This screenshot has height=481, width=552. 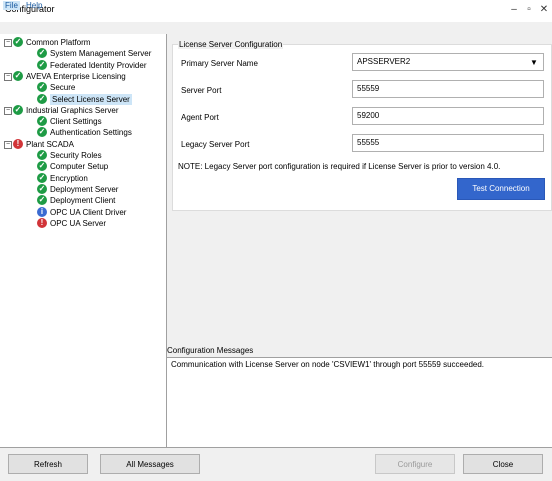 I want to click on agent-port-label: Agent Port, so click(x=200, y=117).